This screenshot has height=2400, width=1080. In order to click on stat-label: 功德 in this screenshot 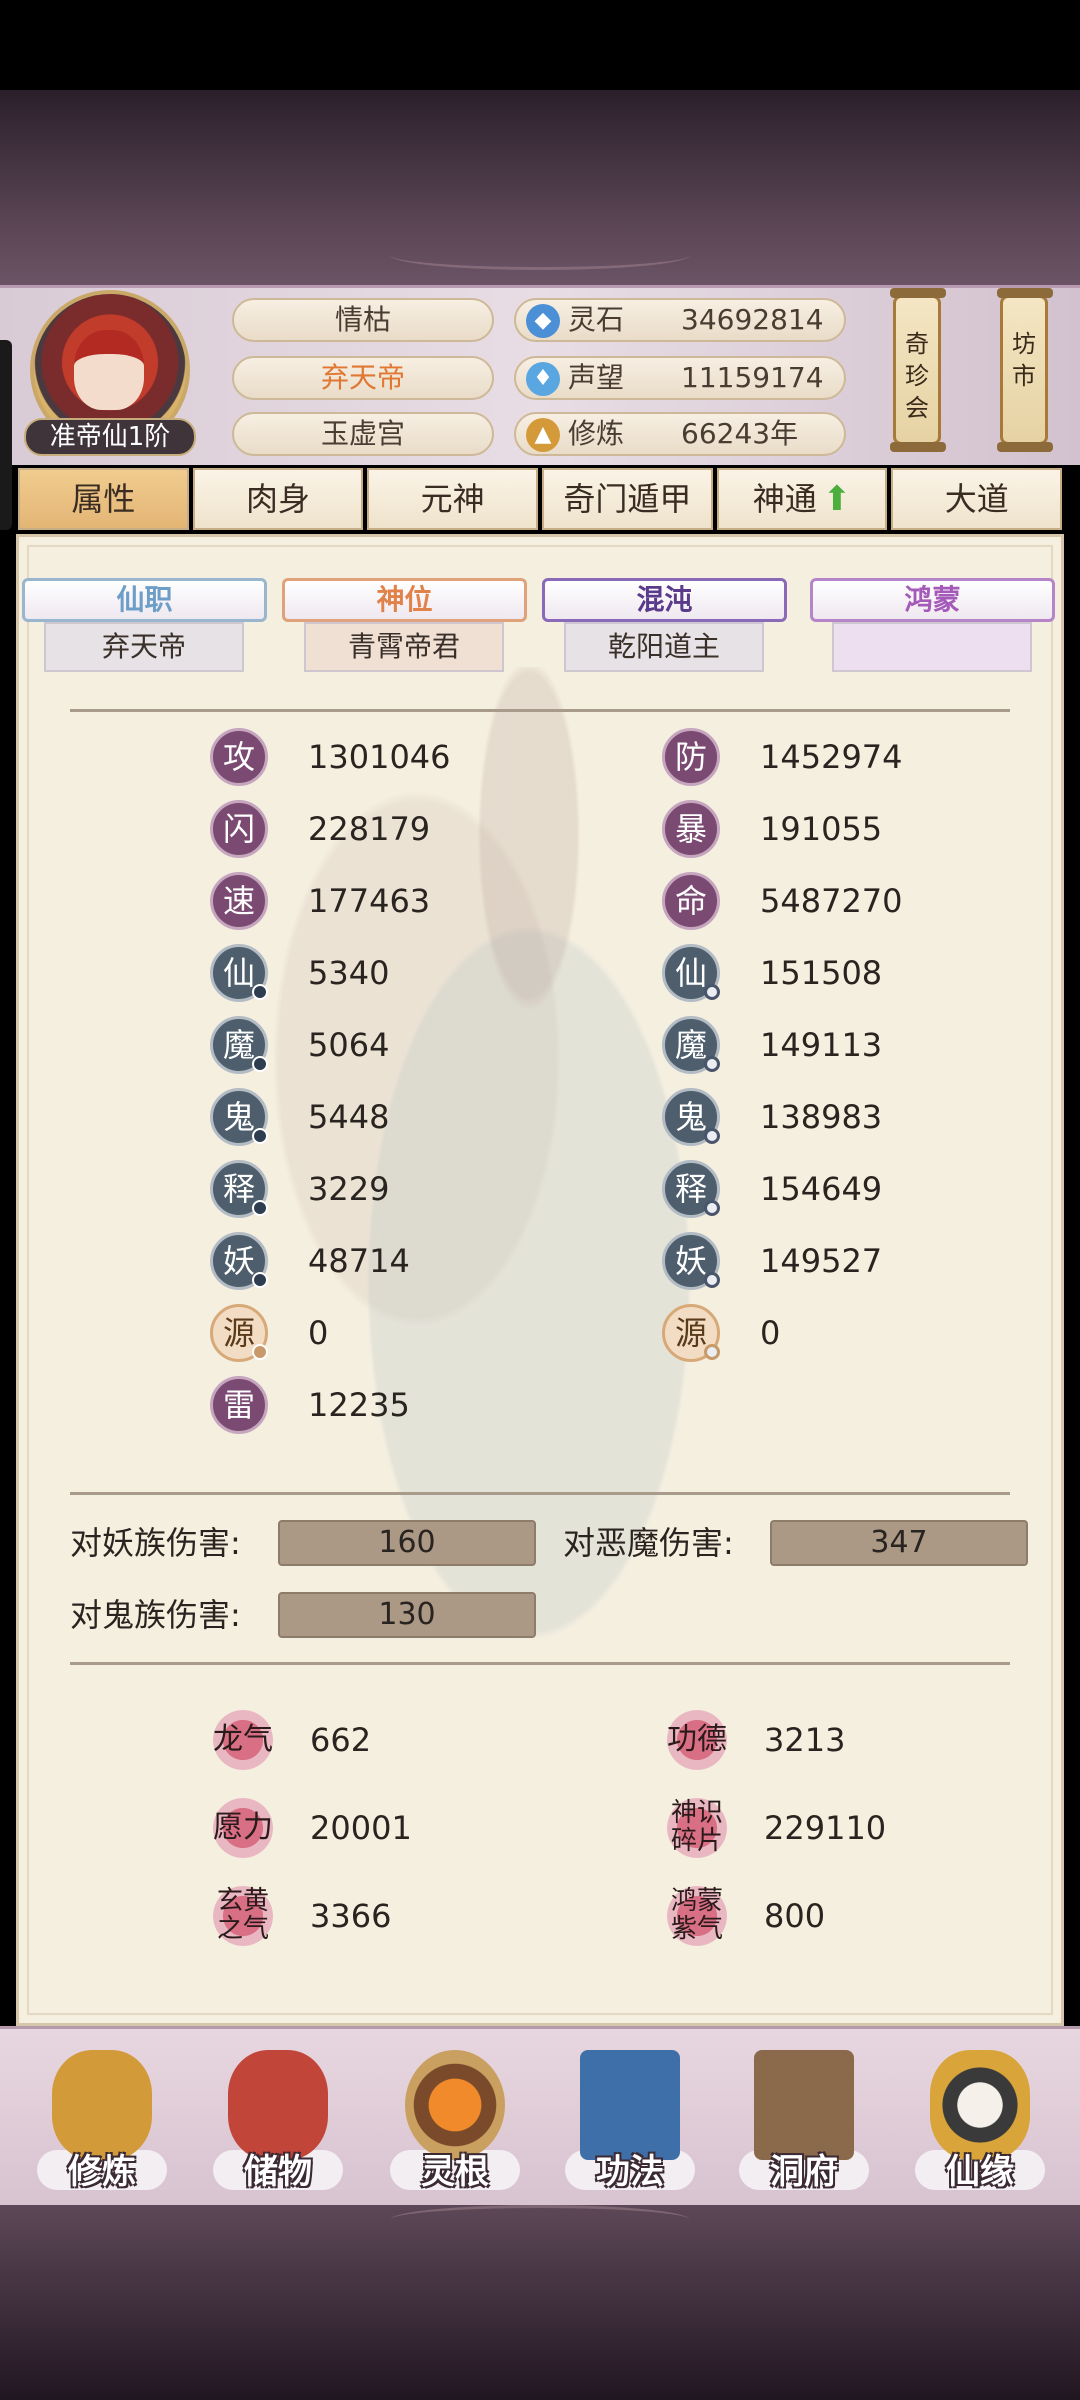, I will do `click(697, 1739)`.